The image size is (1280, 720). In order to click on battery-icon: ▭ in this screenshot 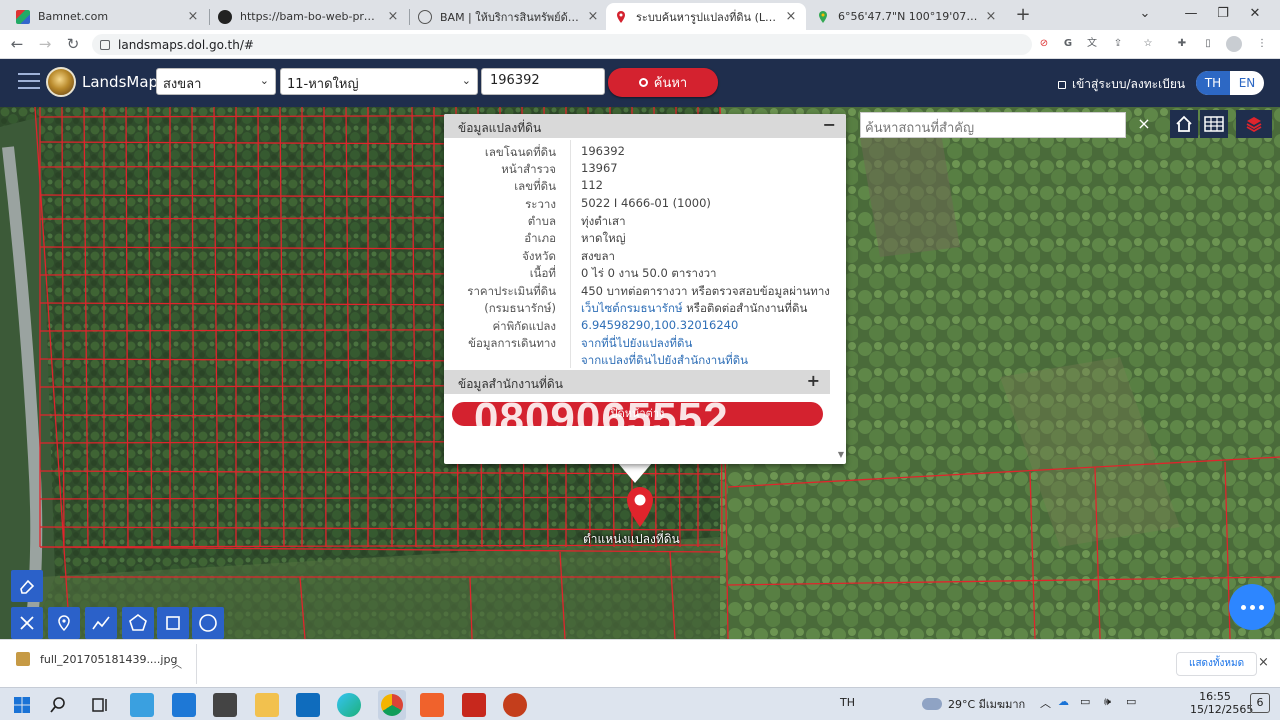, I will do `click(1131, 701)`.